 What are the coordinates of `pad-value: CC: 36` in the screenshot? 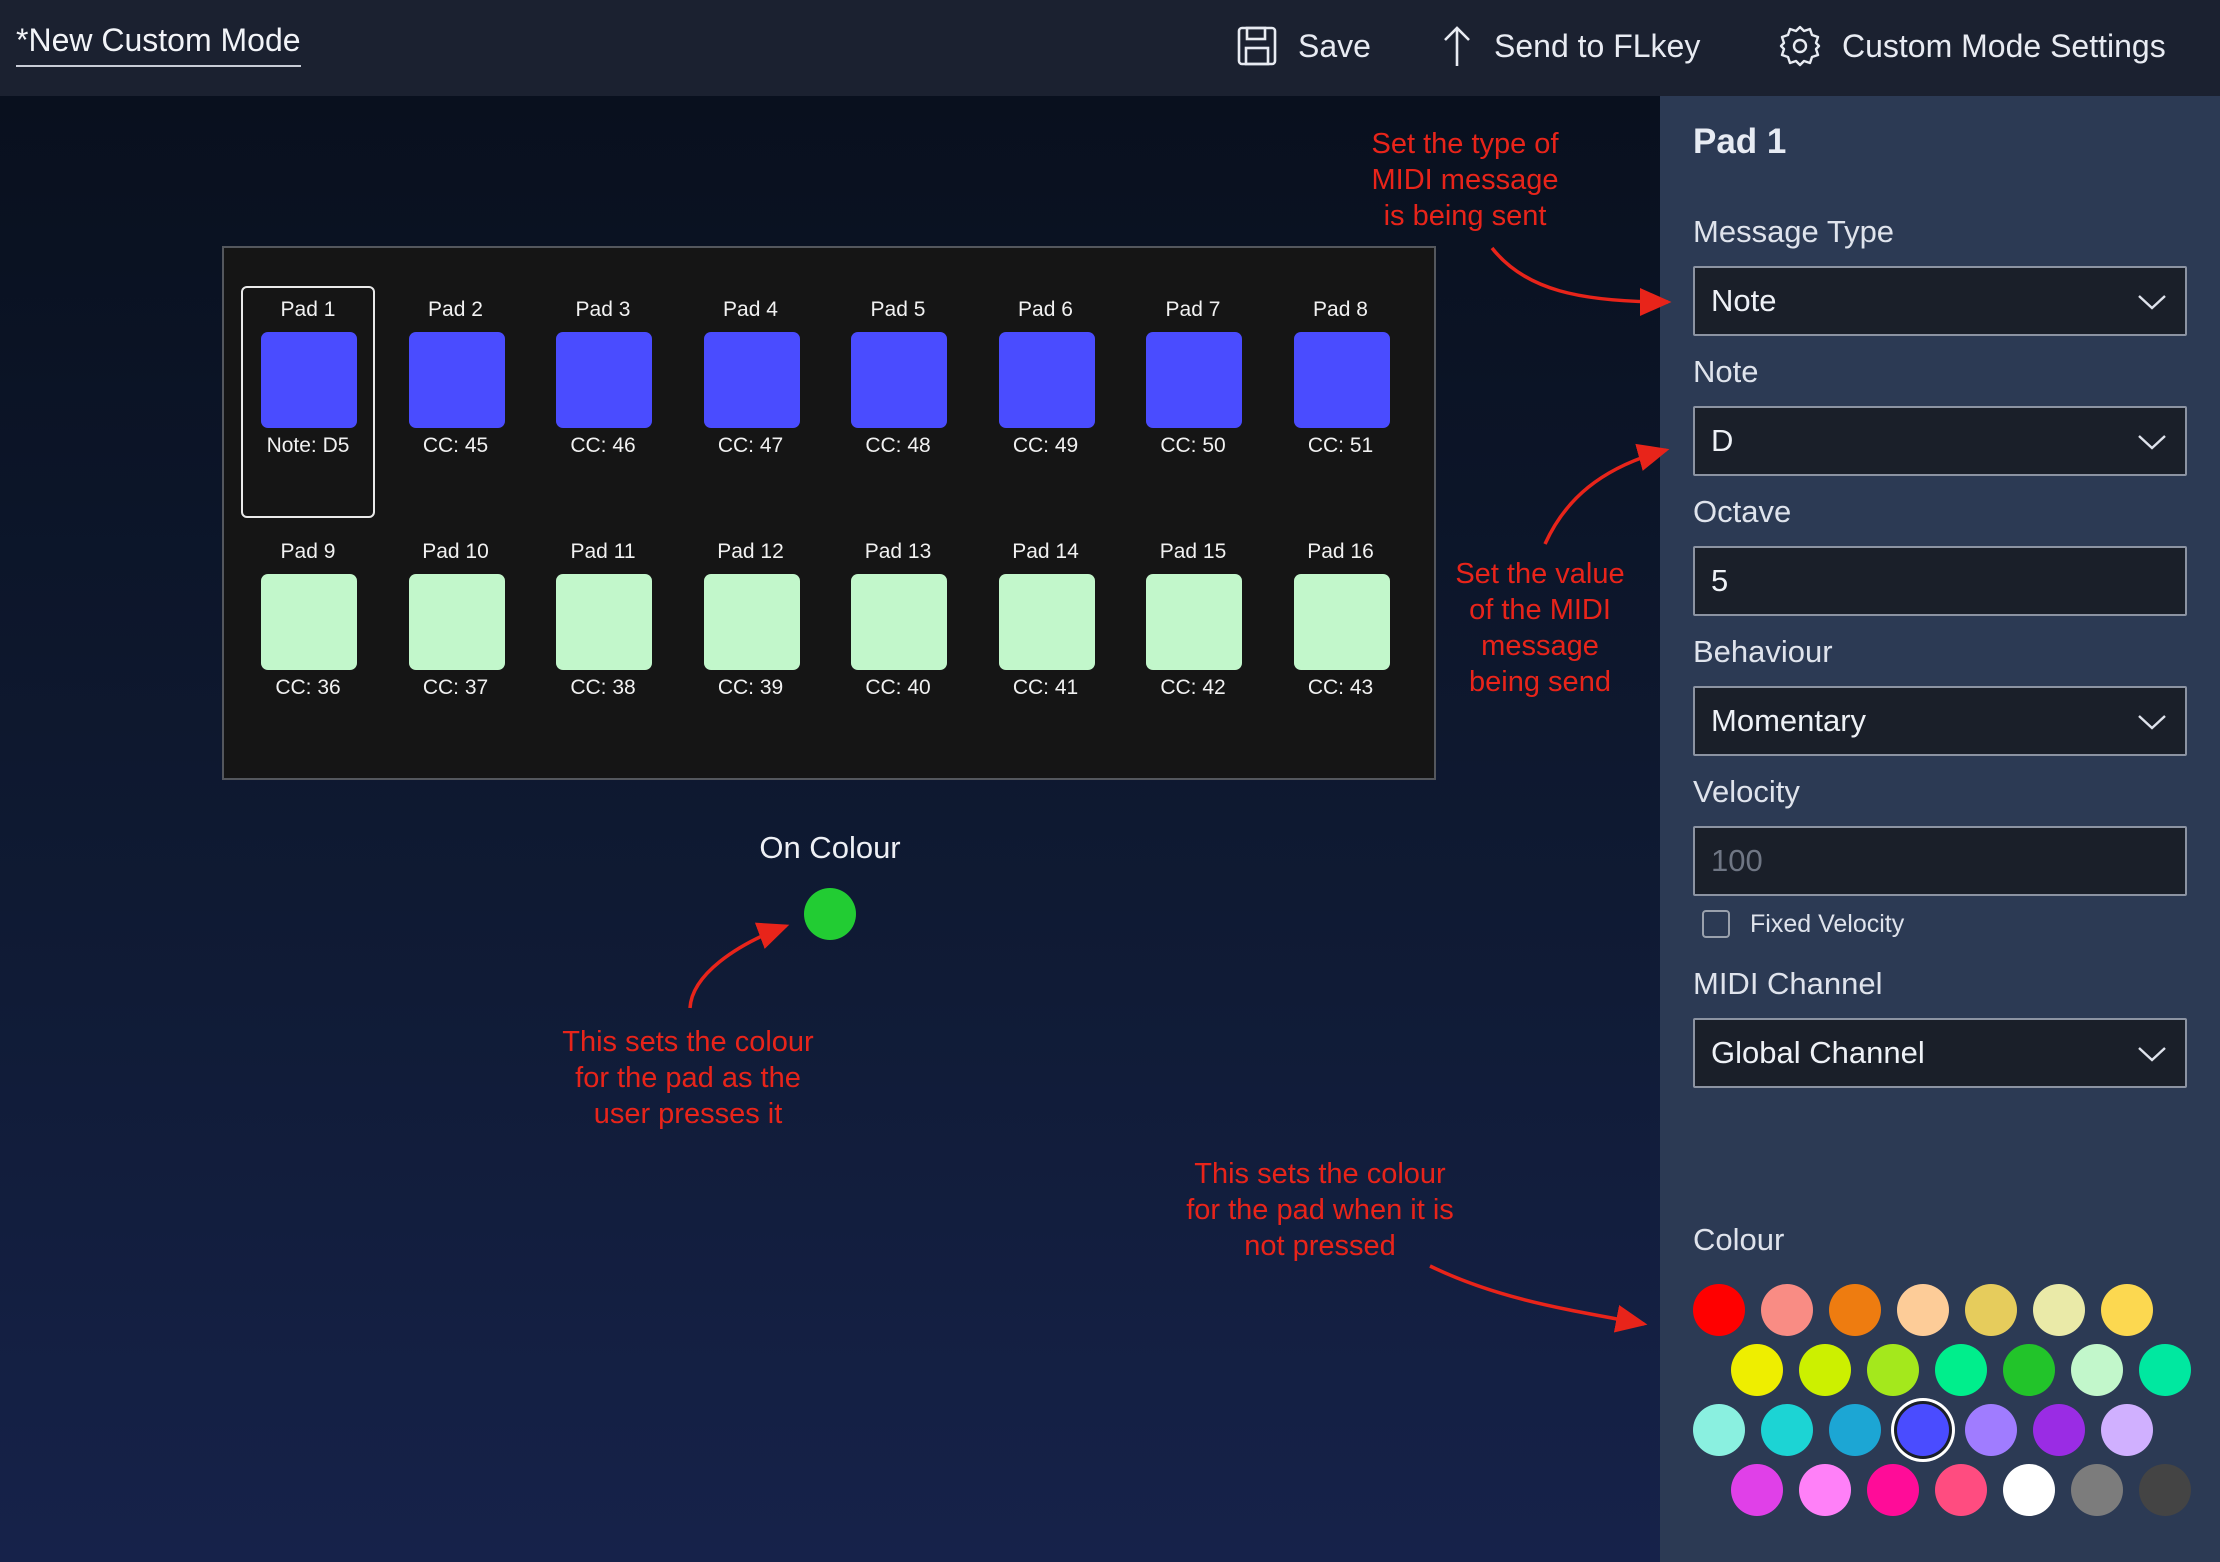 It's located at (308, 687).